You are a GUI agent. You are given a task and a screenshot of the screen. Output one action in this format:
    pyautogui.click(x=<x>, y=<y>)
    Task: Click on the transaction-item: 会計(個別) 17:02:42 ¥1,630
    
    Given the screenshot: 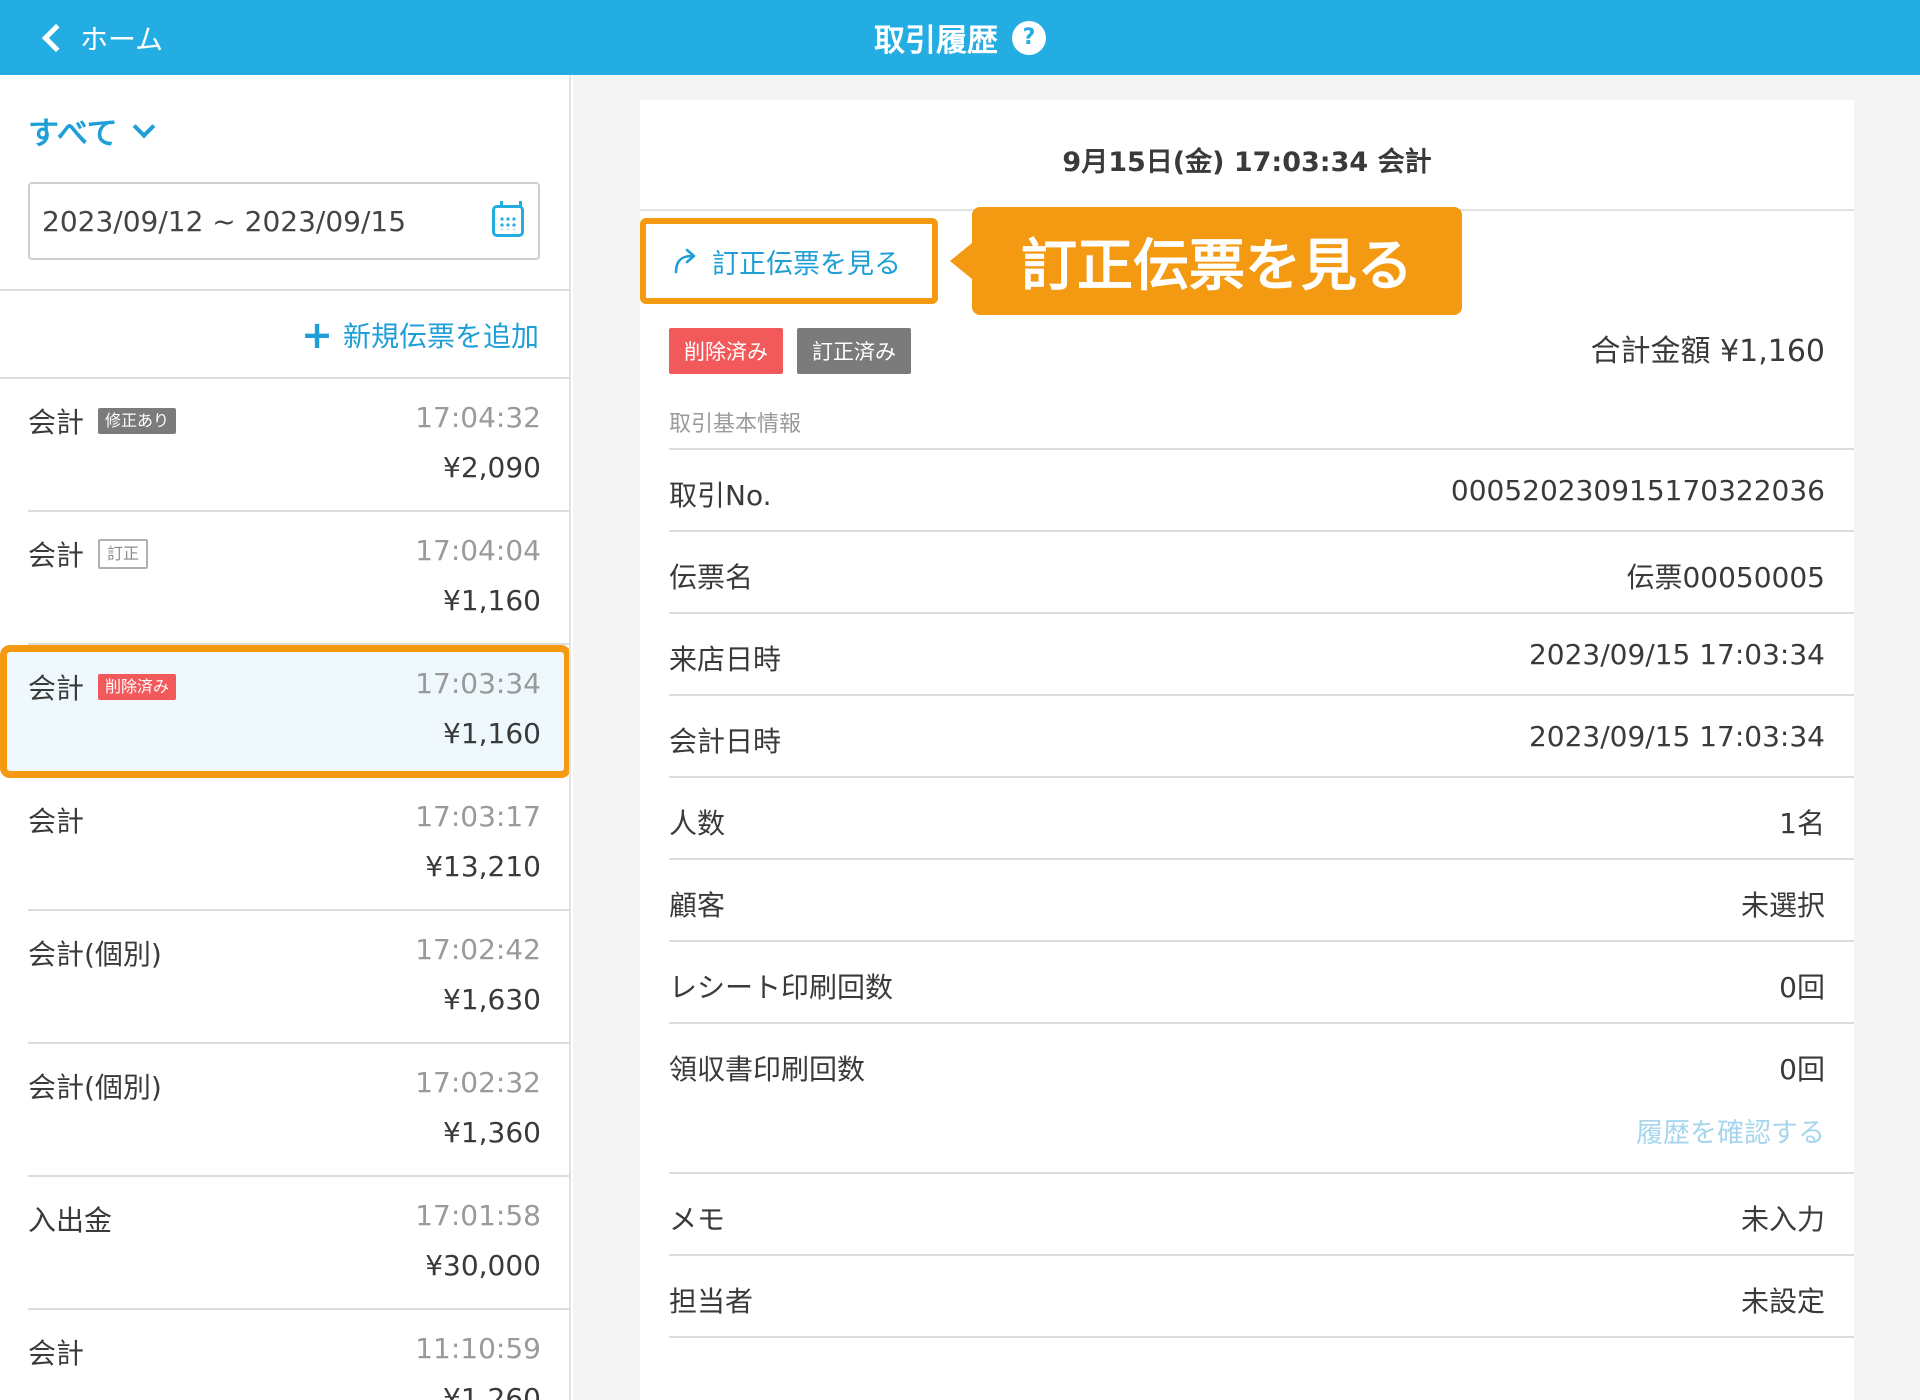 What is the action you would take?
    pyautogui.click(x=298, y=977)
    